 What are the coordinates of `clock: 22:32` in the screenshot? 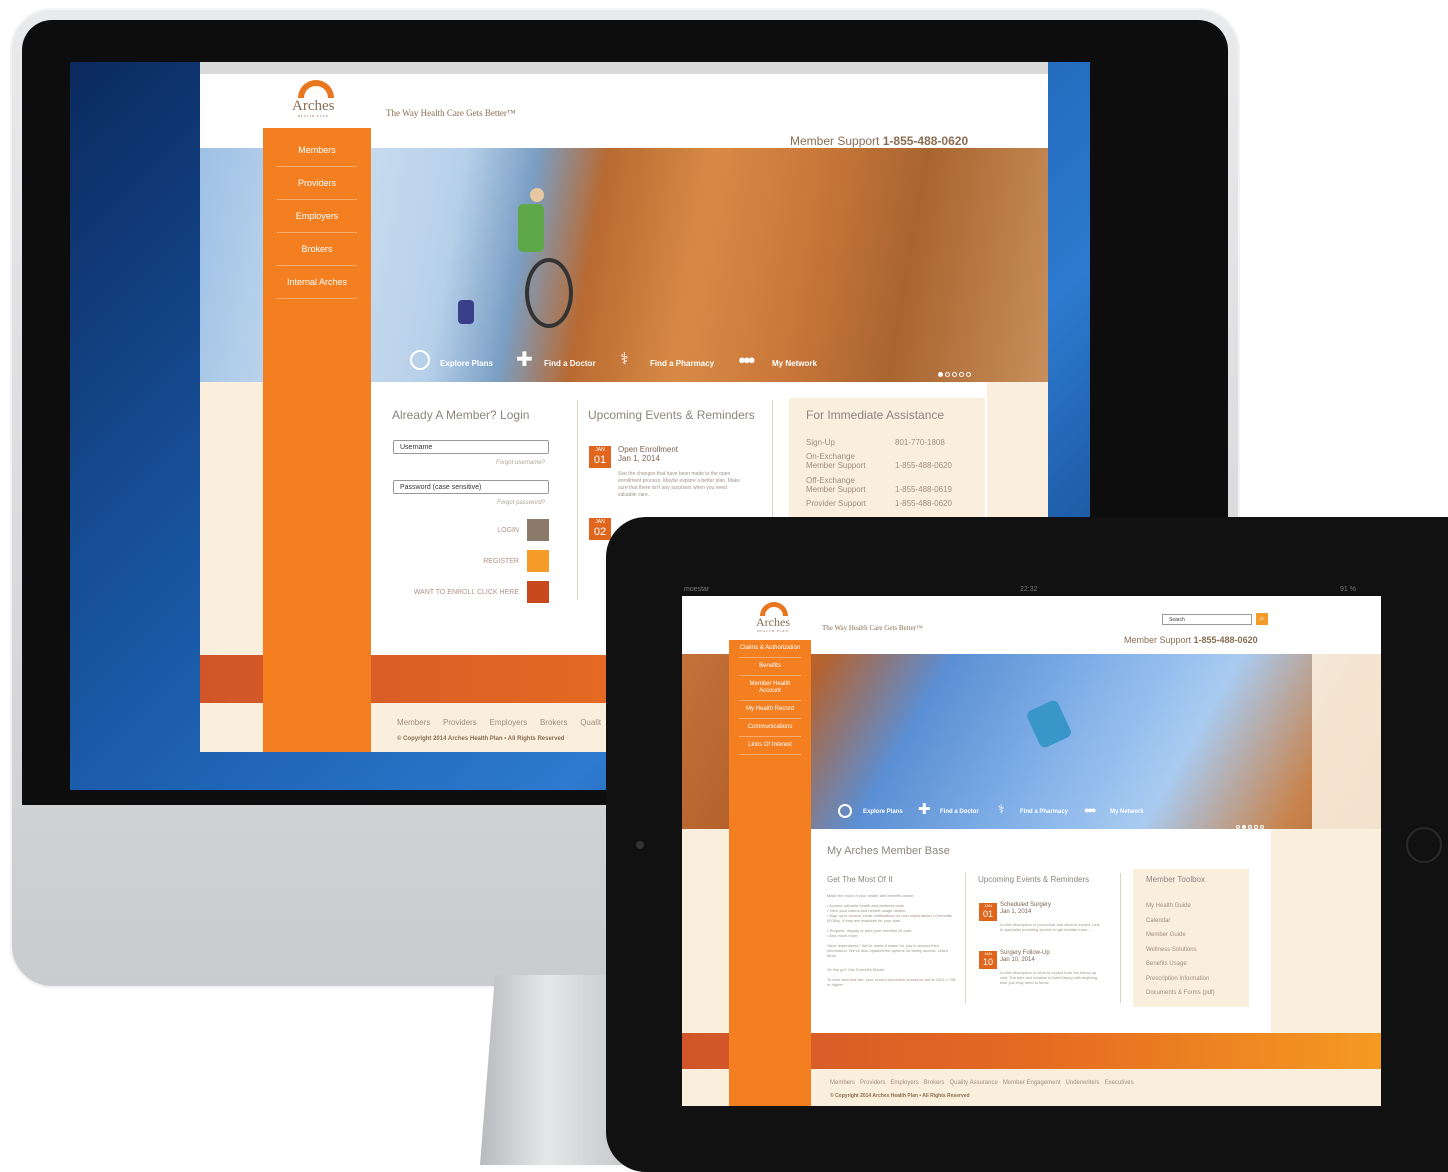 It's located at (1029, 589).